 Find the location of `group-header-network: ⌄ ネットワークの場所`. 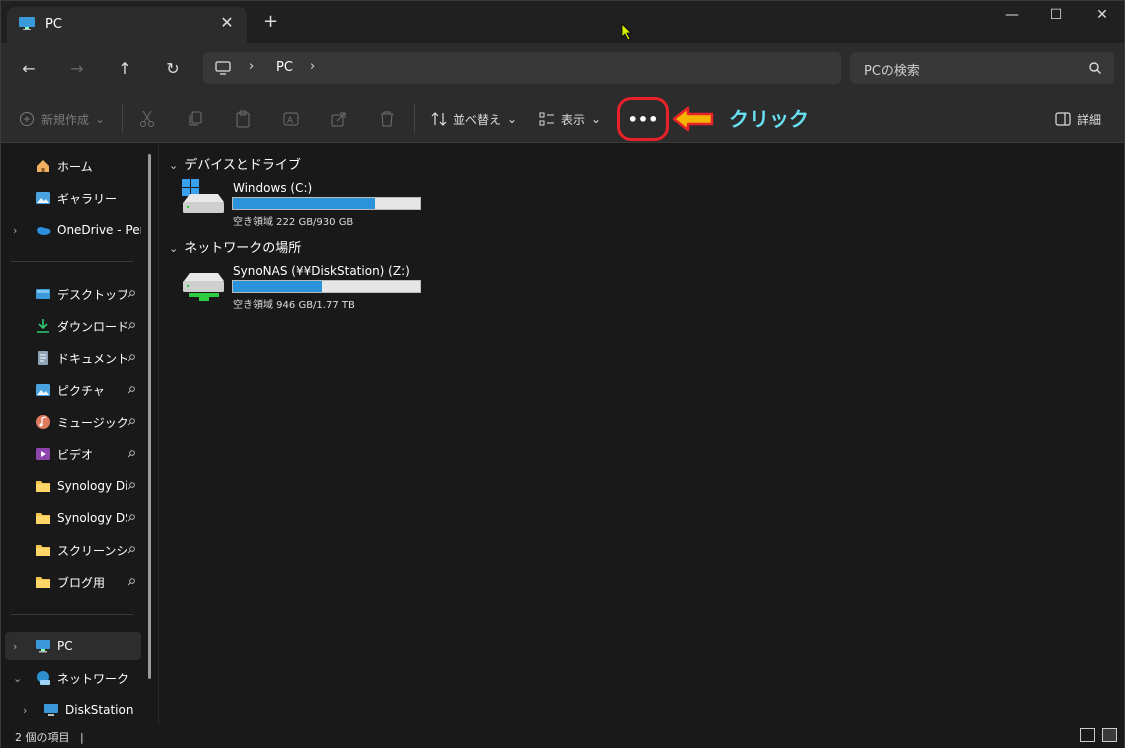

group-header-network: ⌄ ネットワークの場所 is located at coordinates (235, 246).